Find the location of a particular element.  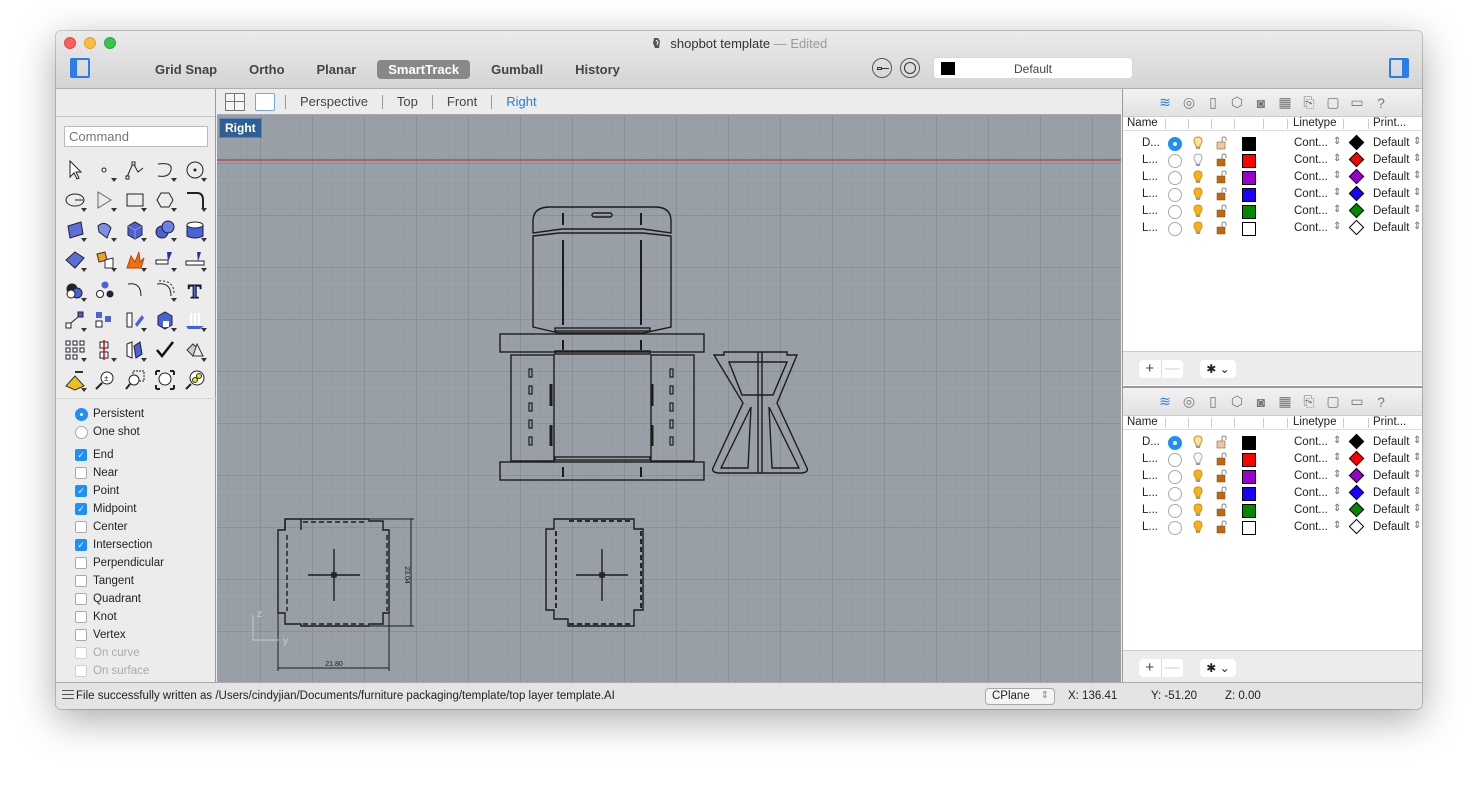

project-tool-icon is located at coordinates (195, 320).